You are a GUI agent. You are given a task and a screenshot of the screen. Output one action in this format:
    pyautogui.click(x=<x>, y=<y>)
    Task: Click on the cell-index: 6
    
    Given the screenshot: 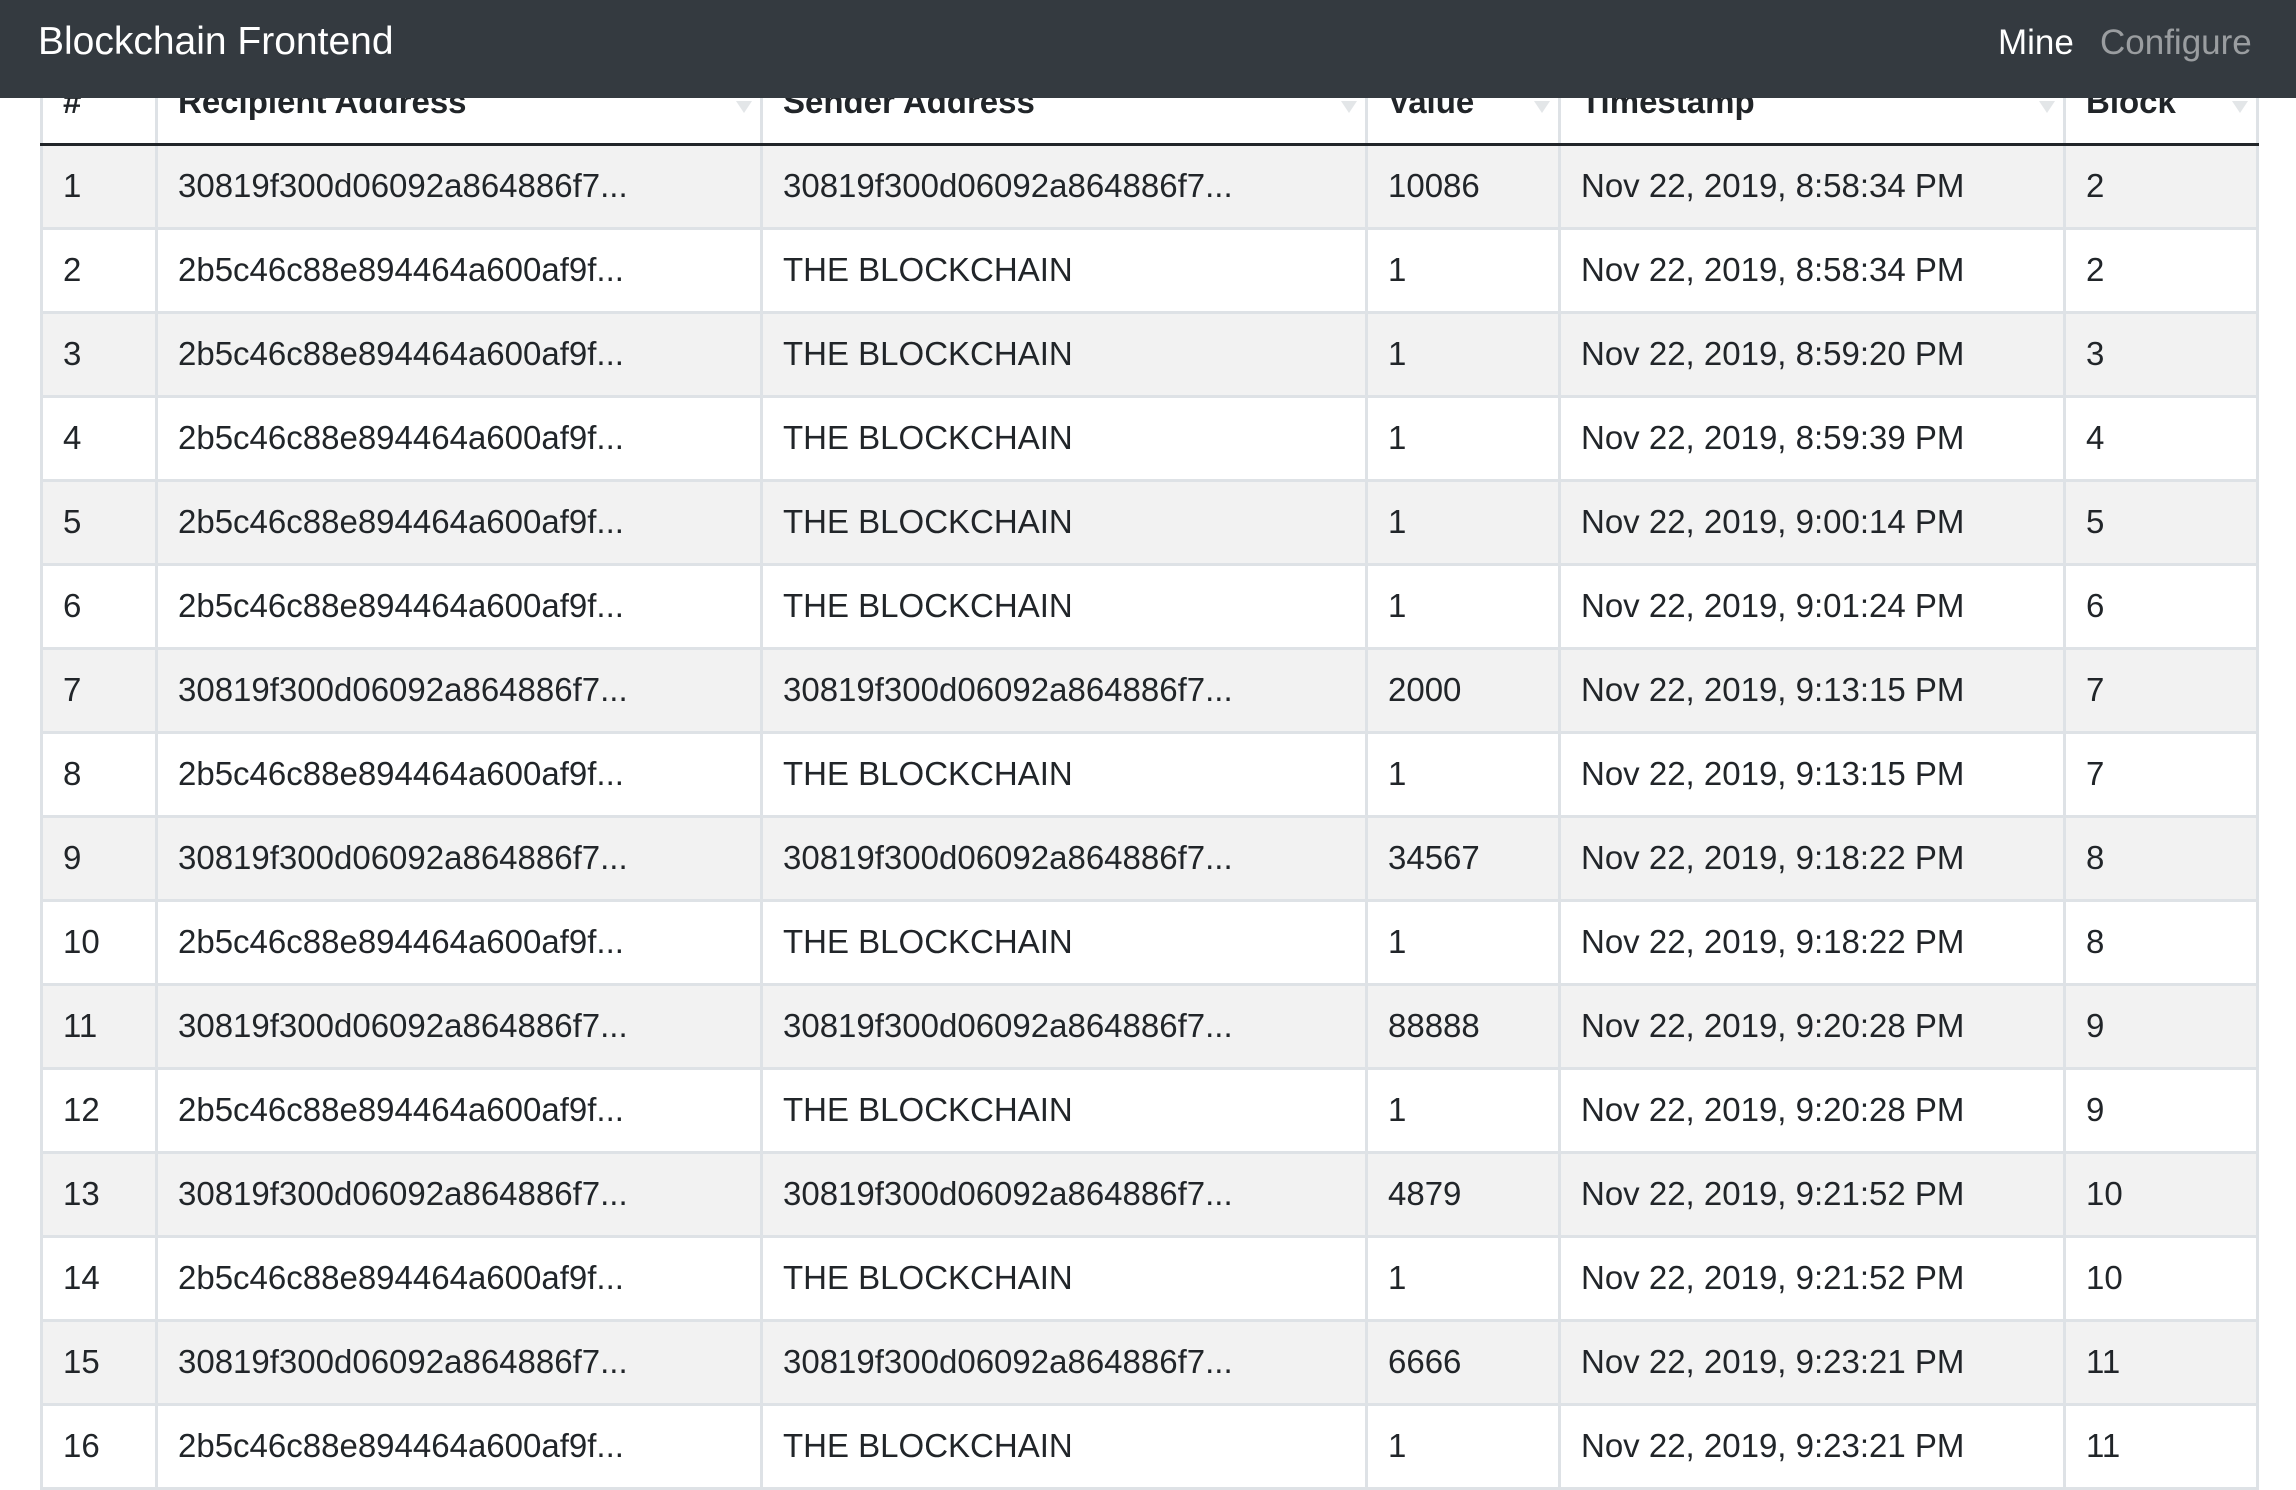 What is the action you would take?
    pyautogui.click(x=99, y=606)
    